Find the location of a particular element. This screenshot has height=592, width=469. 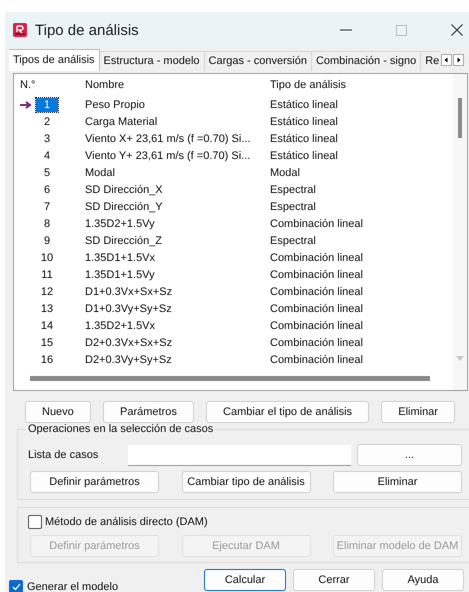

button: Nuevo is located at coordinates (58, 412).